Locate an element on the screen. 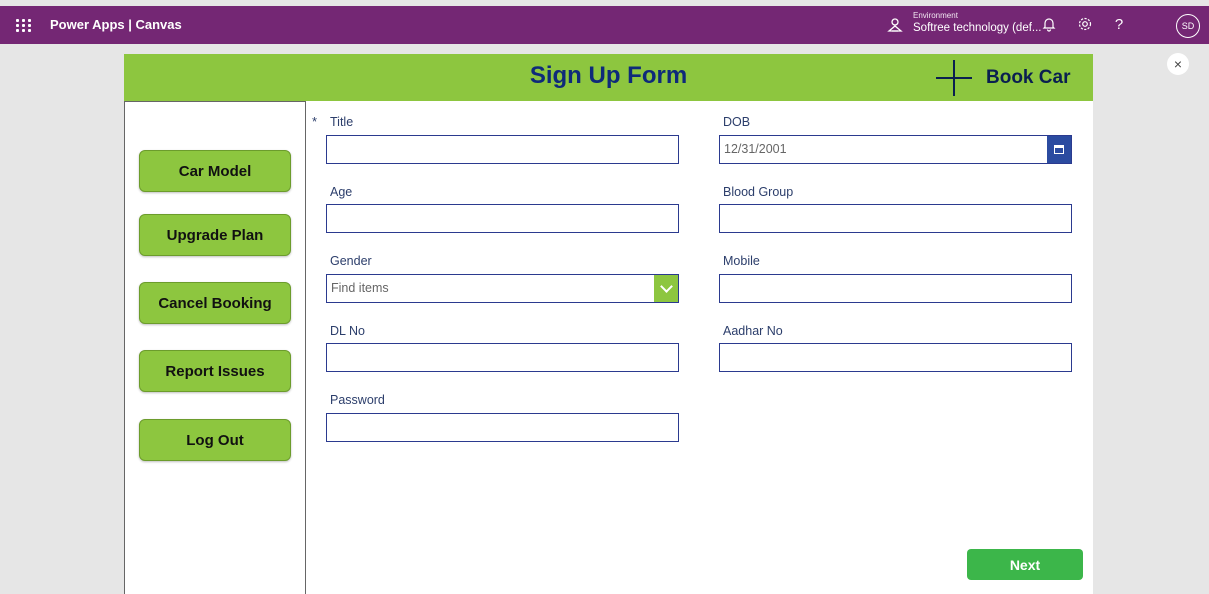  environment-label: Environment is located at coordinates (935, 15).